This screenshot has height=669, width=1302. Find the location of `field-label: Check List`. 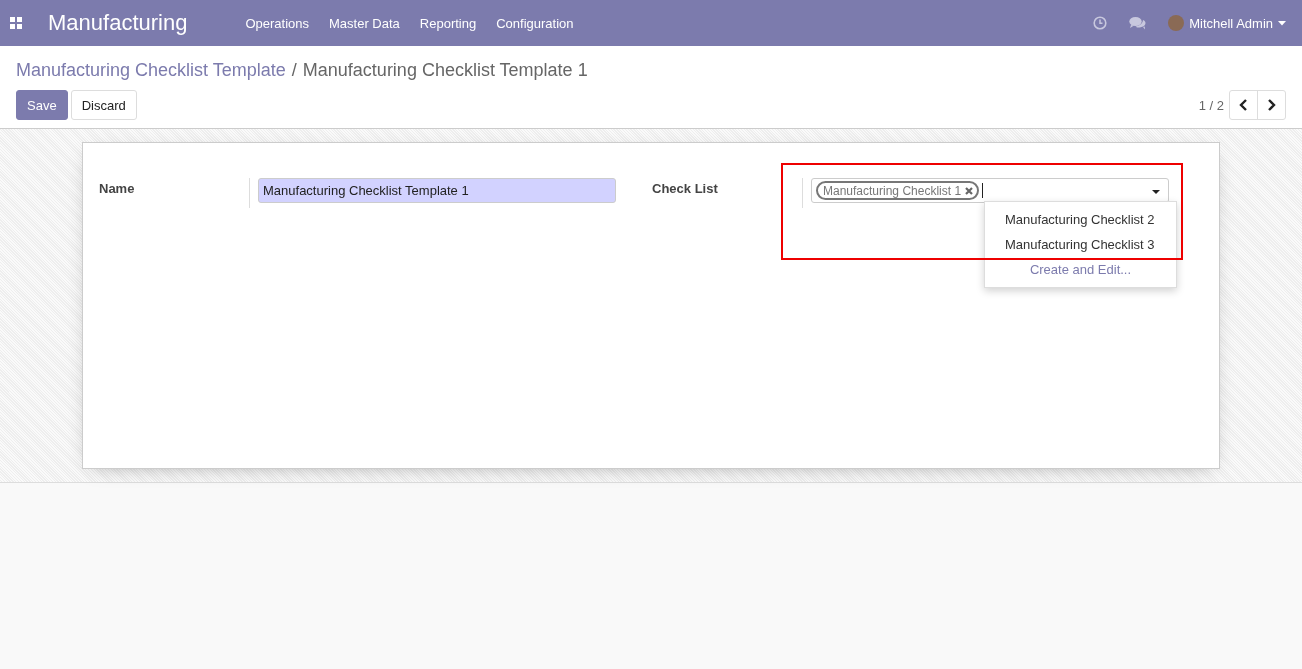

field-label: Check List is located at coordinates (685, 189).